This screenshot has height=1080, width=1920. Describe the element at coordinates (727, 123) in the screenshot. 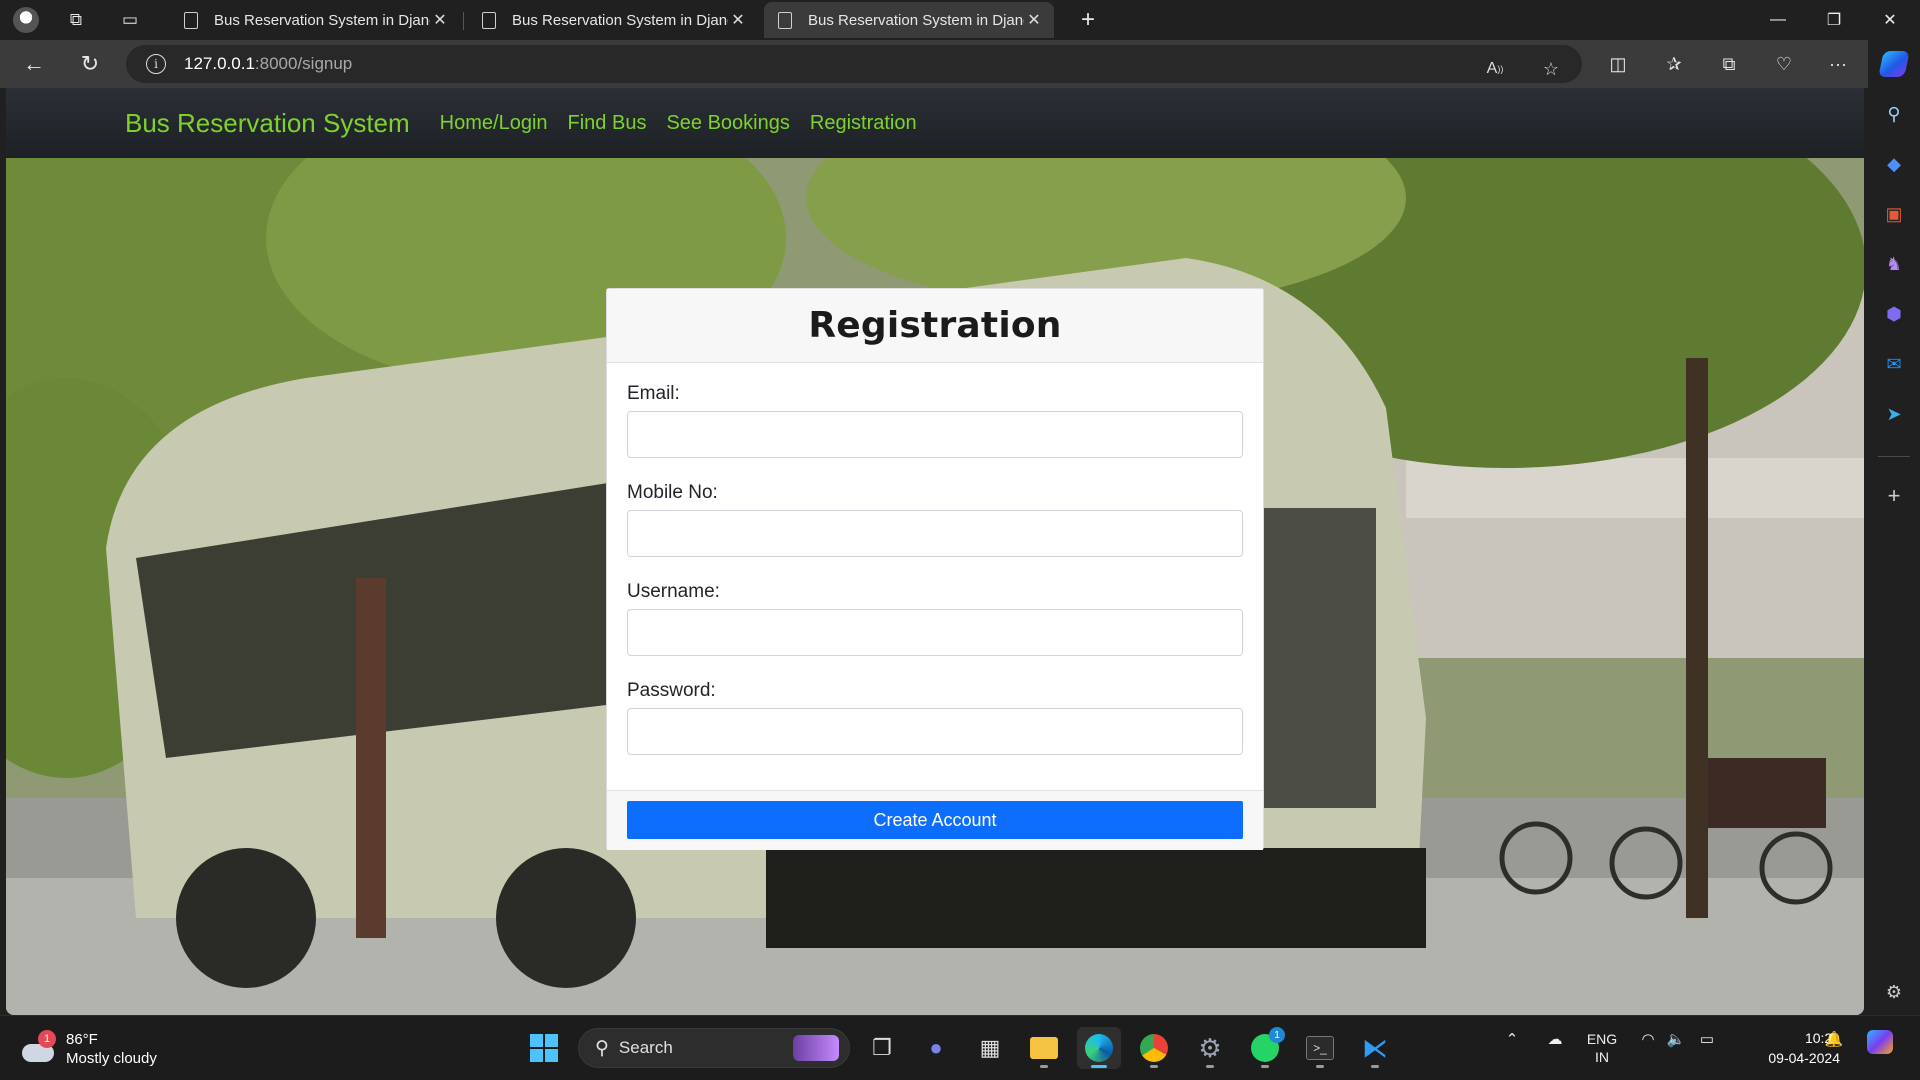

I see `nav-link-see-bookings: See Bookings` at that location.